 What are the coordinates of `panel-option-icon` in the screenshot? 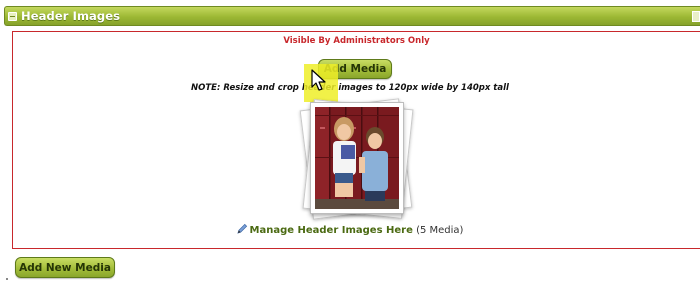 It's located at (696, 16).